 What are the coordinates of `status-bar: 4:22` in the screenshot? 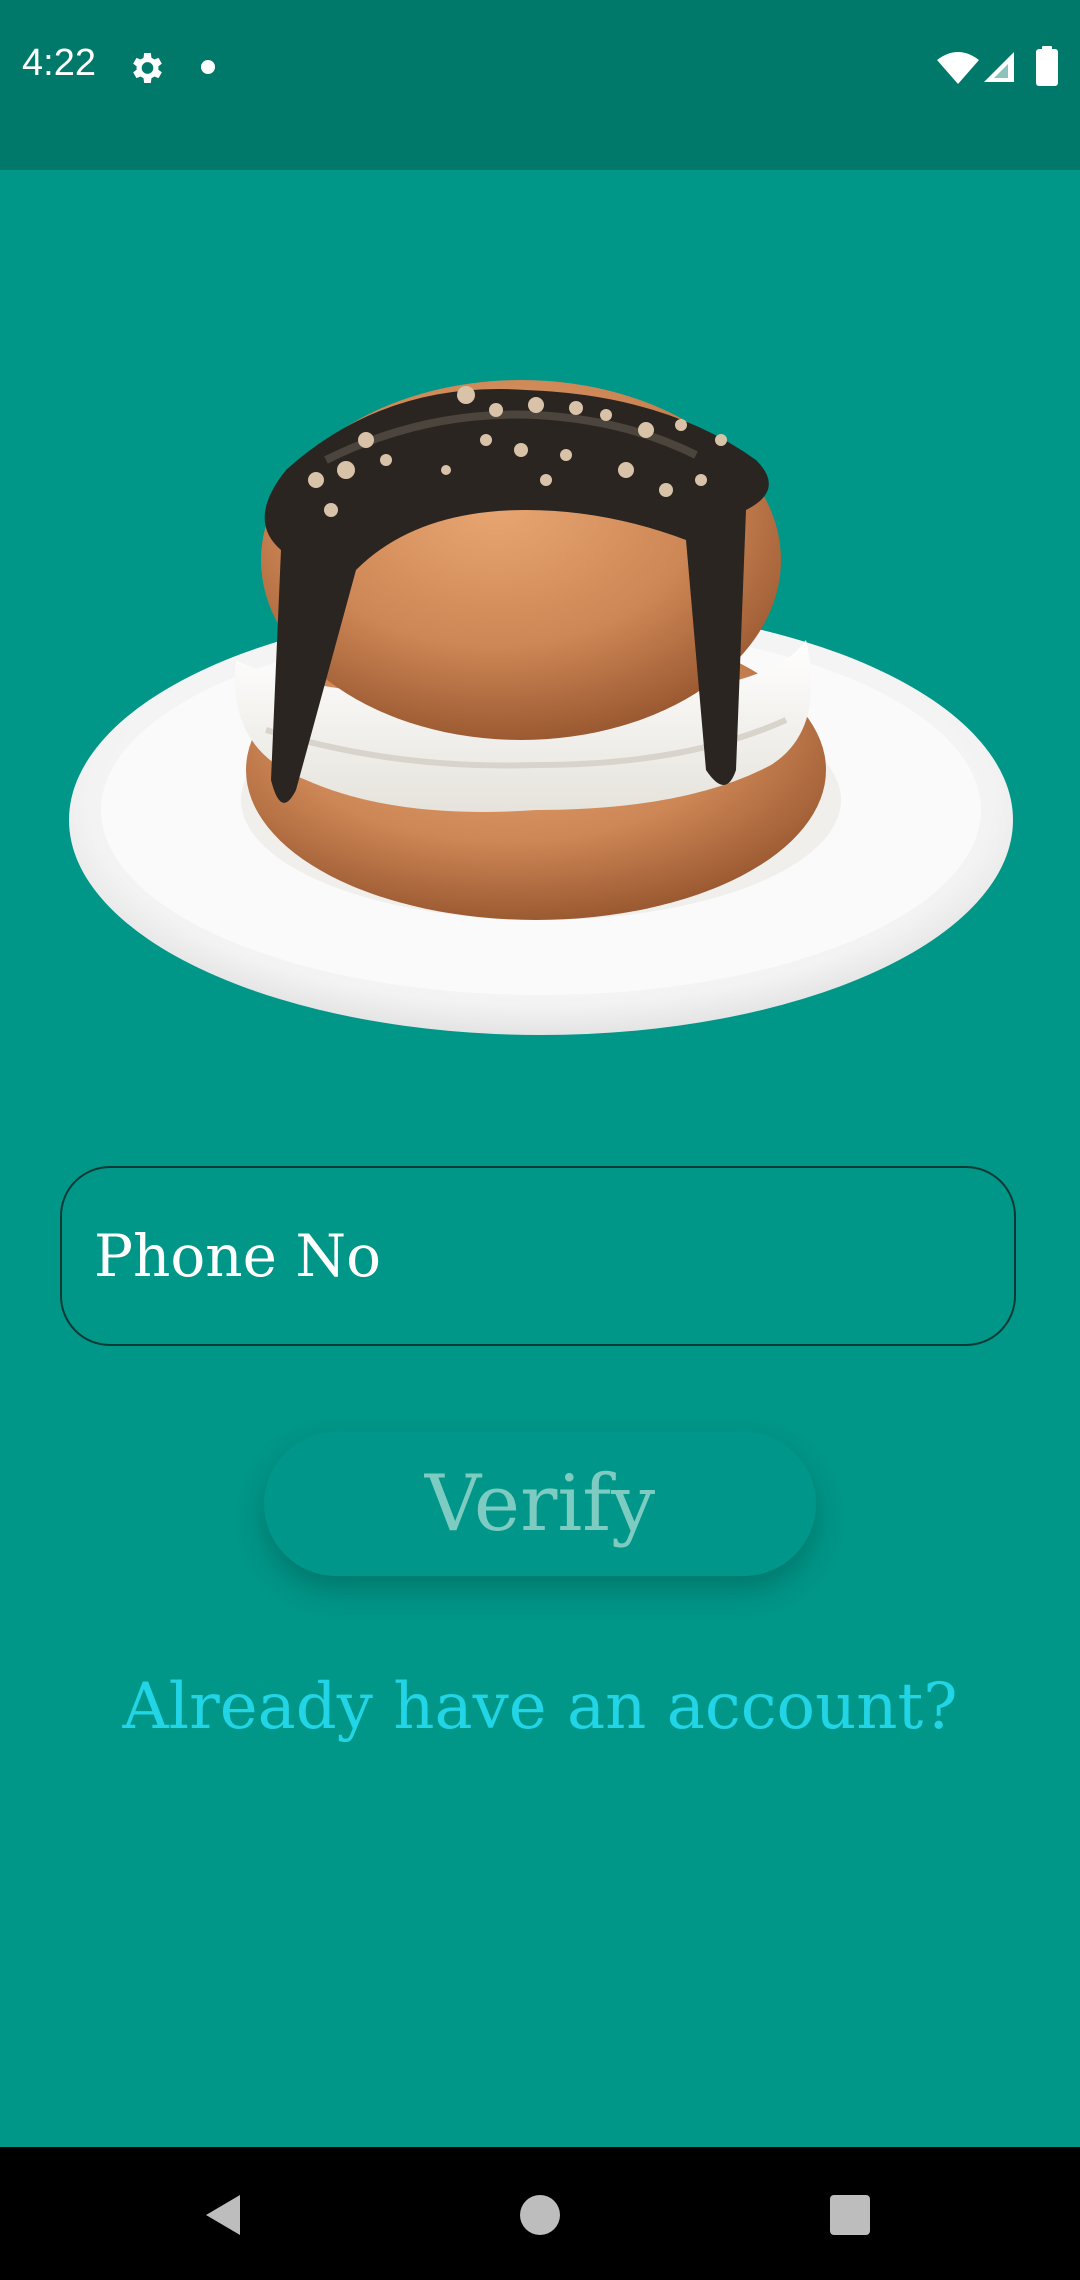 It's located at (540, 85).